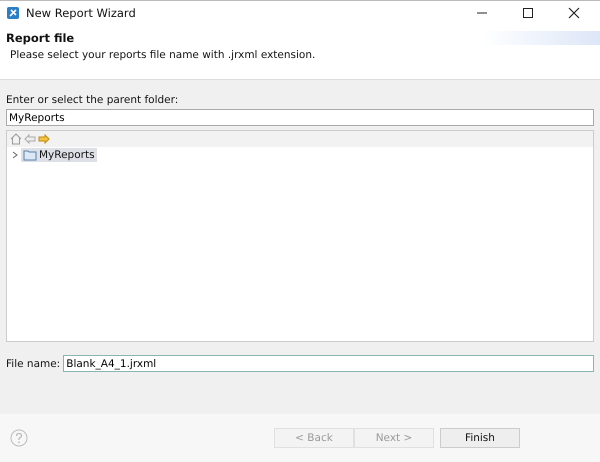 Image resolution: width=600 pixels, height=462 pixels. What do you see at coordinates (30, 155) in the screenshot?
I see `folder-icon` at bounding box center [30, 155].